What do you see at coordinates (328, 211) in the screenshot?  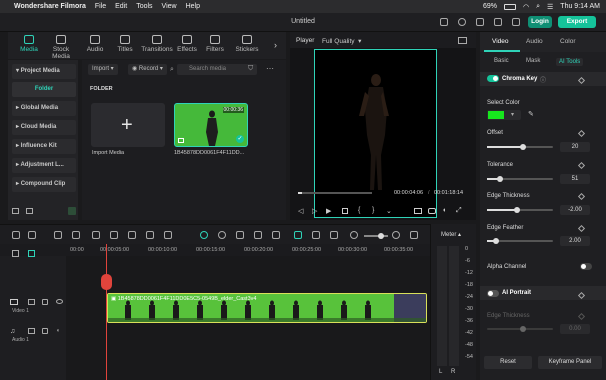 I see `play-icon: ▶` at bounding box center [328, 211].